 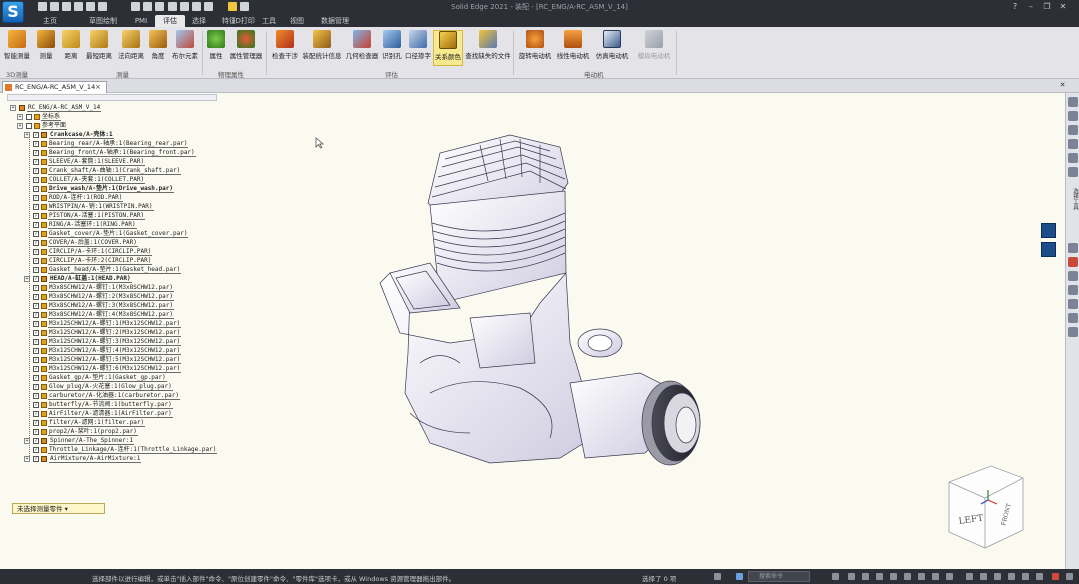 I want to click on view-orientation-icon, so click(x=969, y=576).